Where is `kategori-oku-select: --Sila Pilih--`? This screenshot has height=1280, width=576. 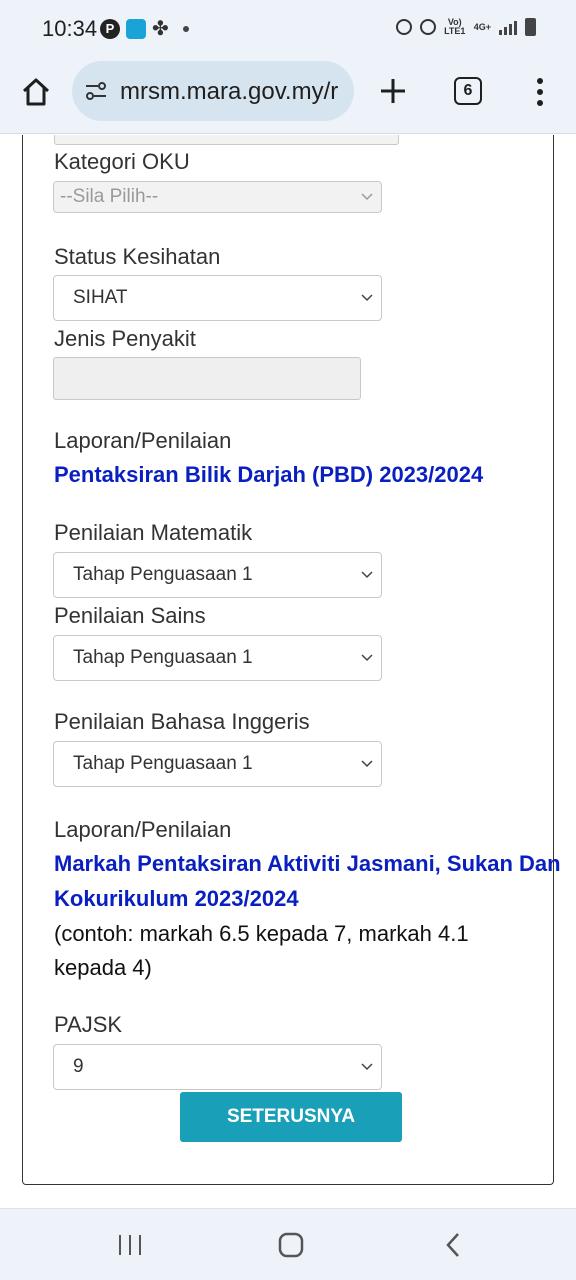 kategori-oku-select: --Sila Pilih-- is located at coordinates (217, 197).